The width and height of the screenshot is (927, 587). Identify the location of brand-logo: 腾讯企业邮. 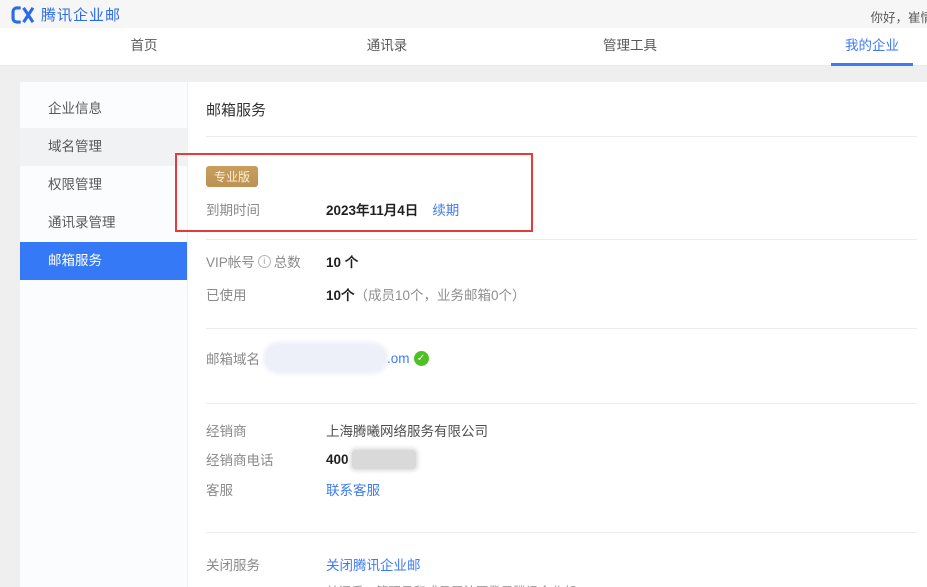
(66, 14).